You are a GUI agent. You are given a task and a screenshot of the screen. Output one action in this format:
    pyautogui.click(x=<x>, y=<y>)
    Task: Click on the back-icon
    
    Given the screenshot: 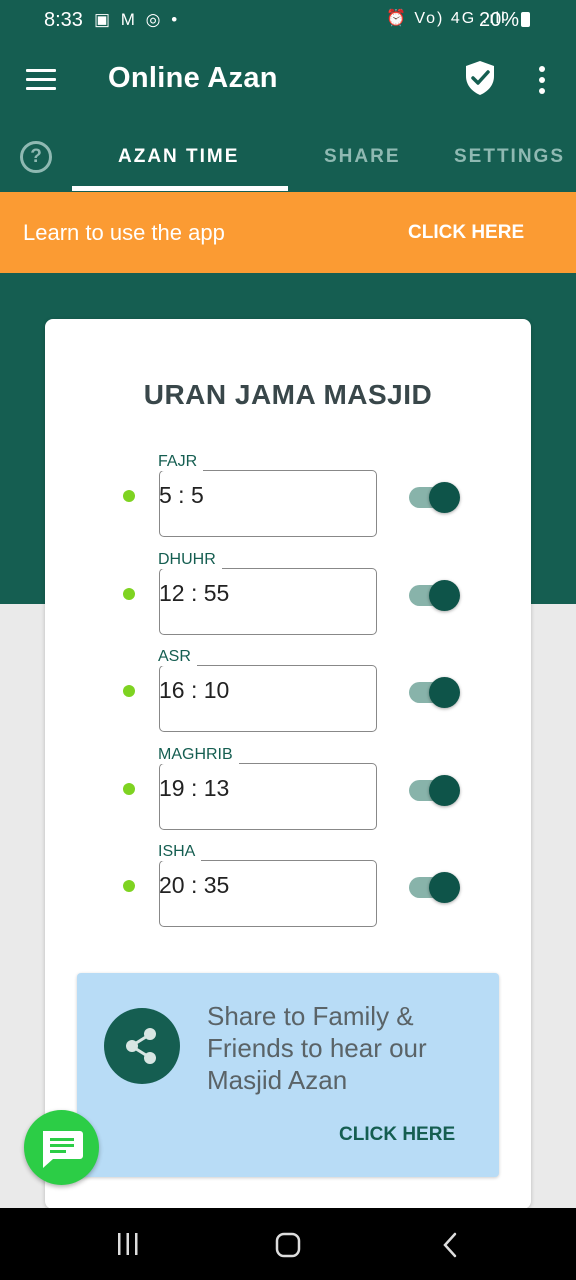 What is the action you would take?
    pyautogui.click(x=450, y=1245)
    